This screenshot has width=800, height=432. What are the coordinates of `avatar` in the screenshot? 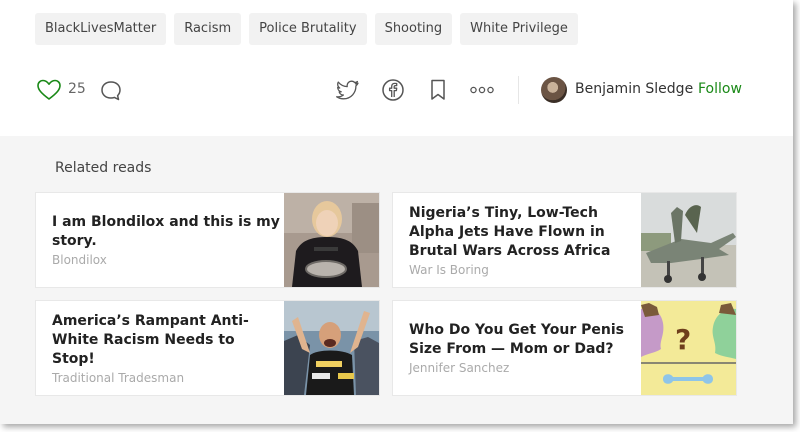 It's located at (554, 90).